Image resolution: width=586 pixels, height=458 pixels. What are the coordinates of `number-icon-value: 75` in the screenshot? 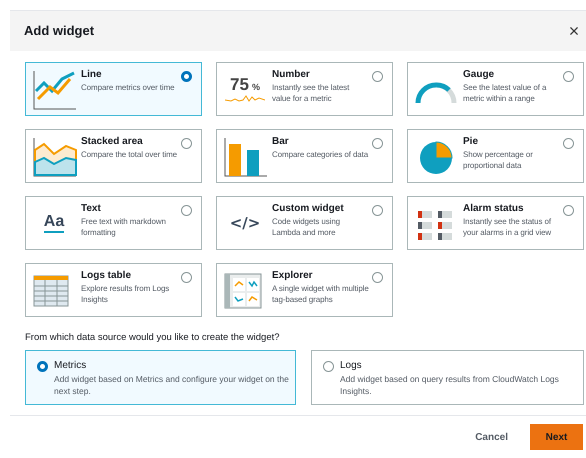 It's located at (239, 85).